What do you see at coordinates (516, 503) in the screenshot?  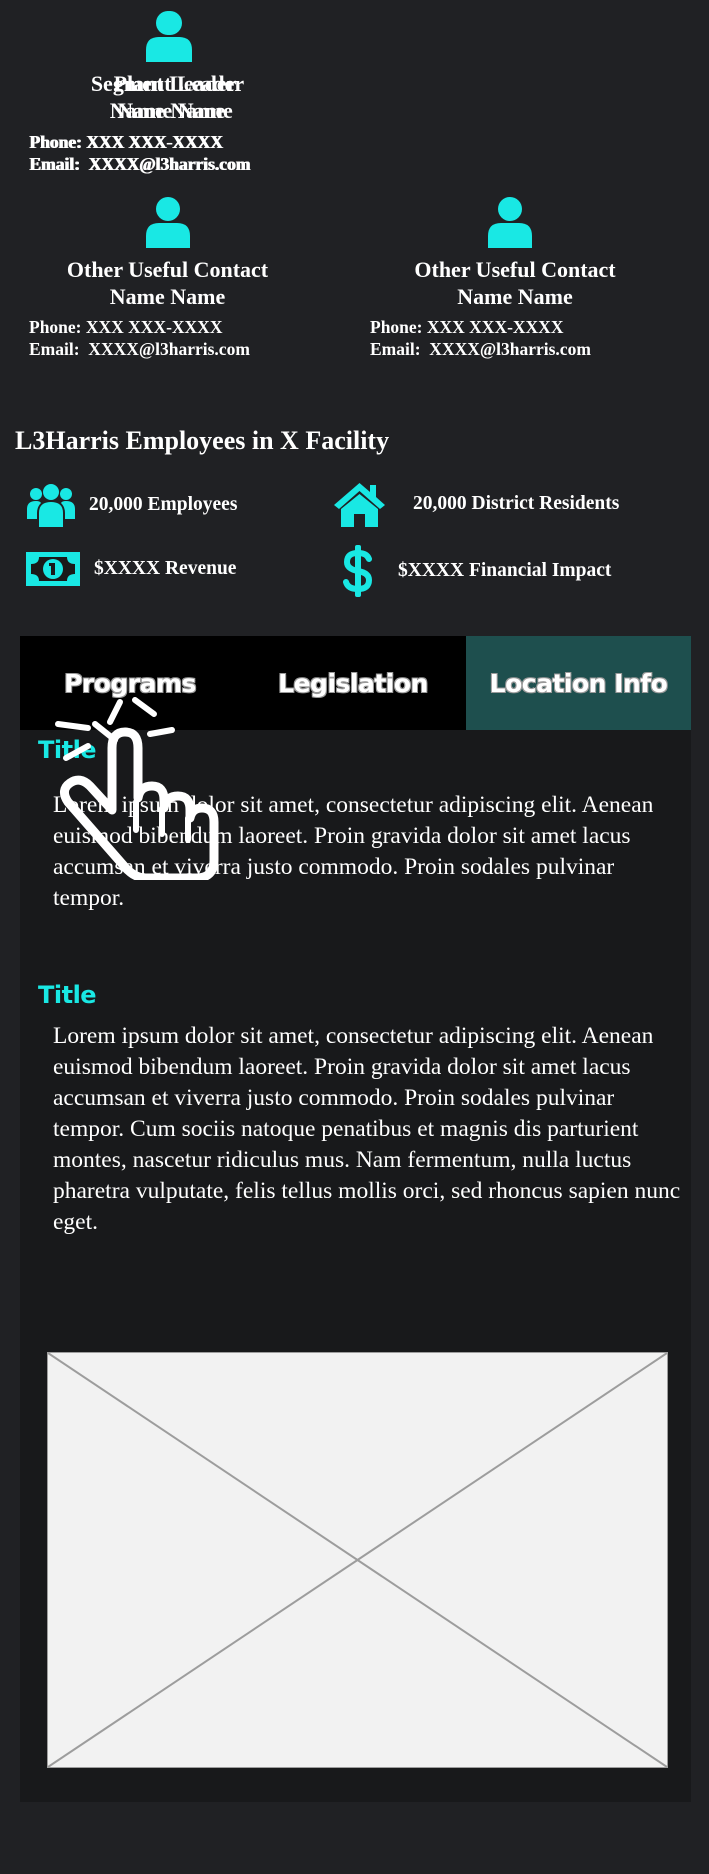 I see `stat-label: 20,000 District Residents` at bounding box center [516, 503].